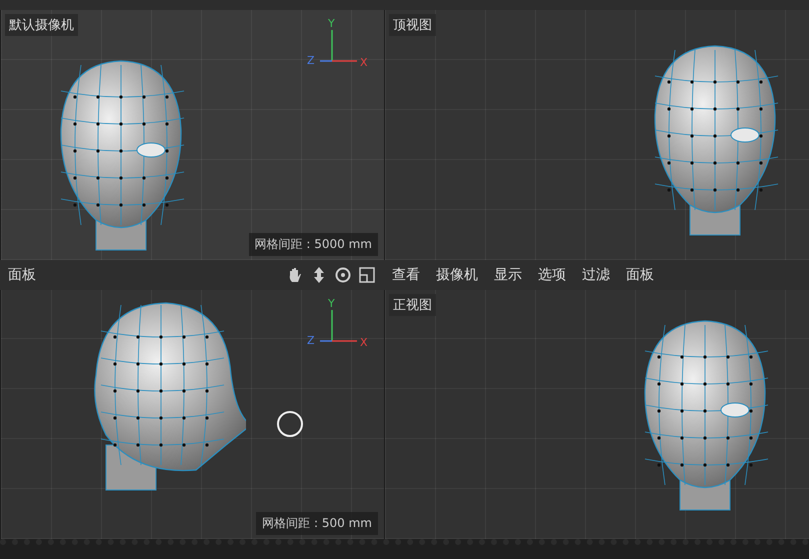  What do you see at coordinates (41, 25) in the screenshot?
I see `viewport-label: 默认摄像机` at bounding box center [41, 25].